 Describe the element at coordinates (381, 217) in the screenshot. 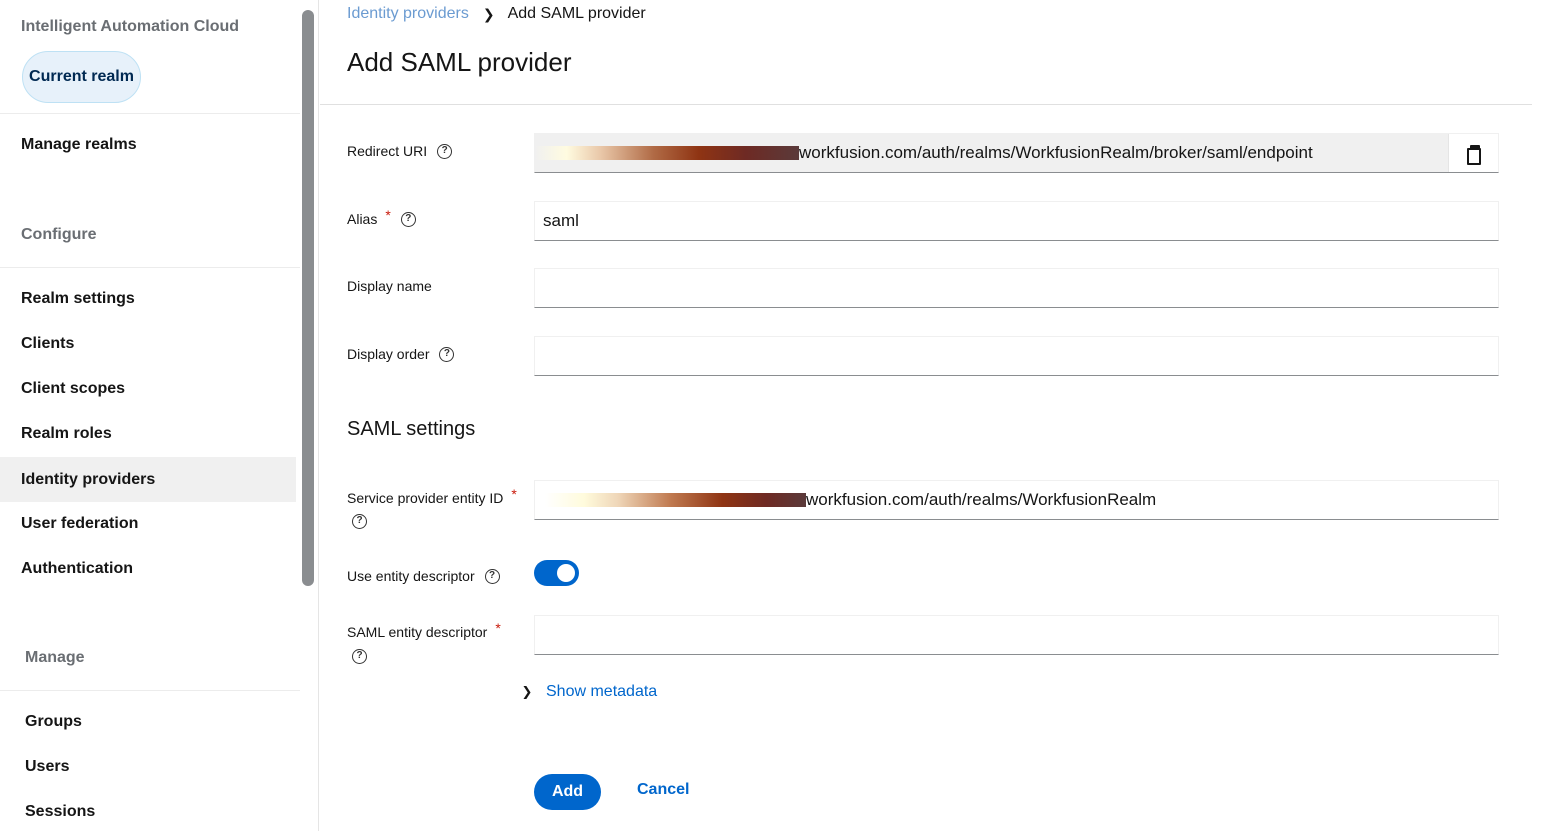

I see `alias-label: Alias * ?` at that location.